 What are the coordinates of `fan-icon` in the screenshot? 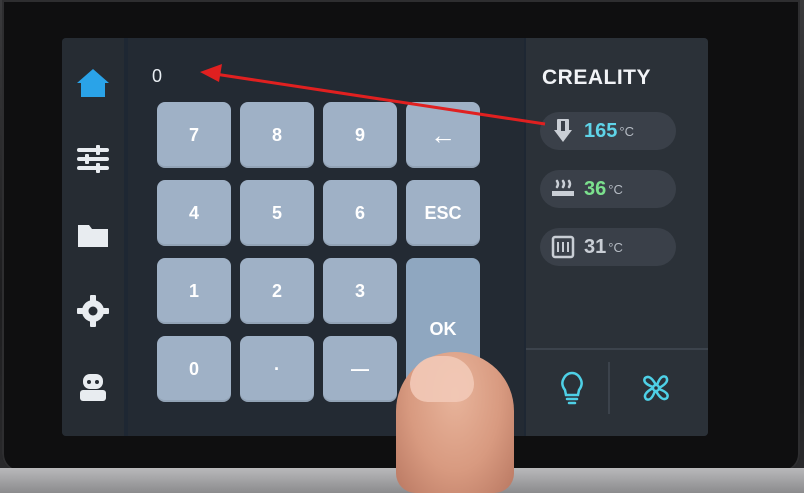 It's located at (656, 388).